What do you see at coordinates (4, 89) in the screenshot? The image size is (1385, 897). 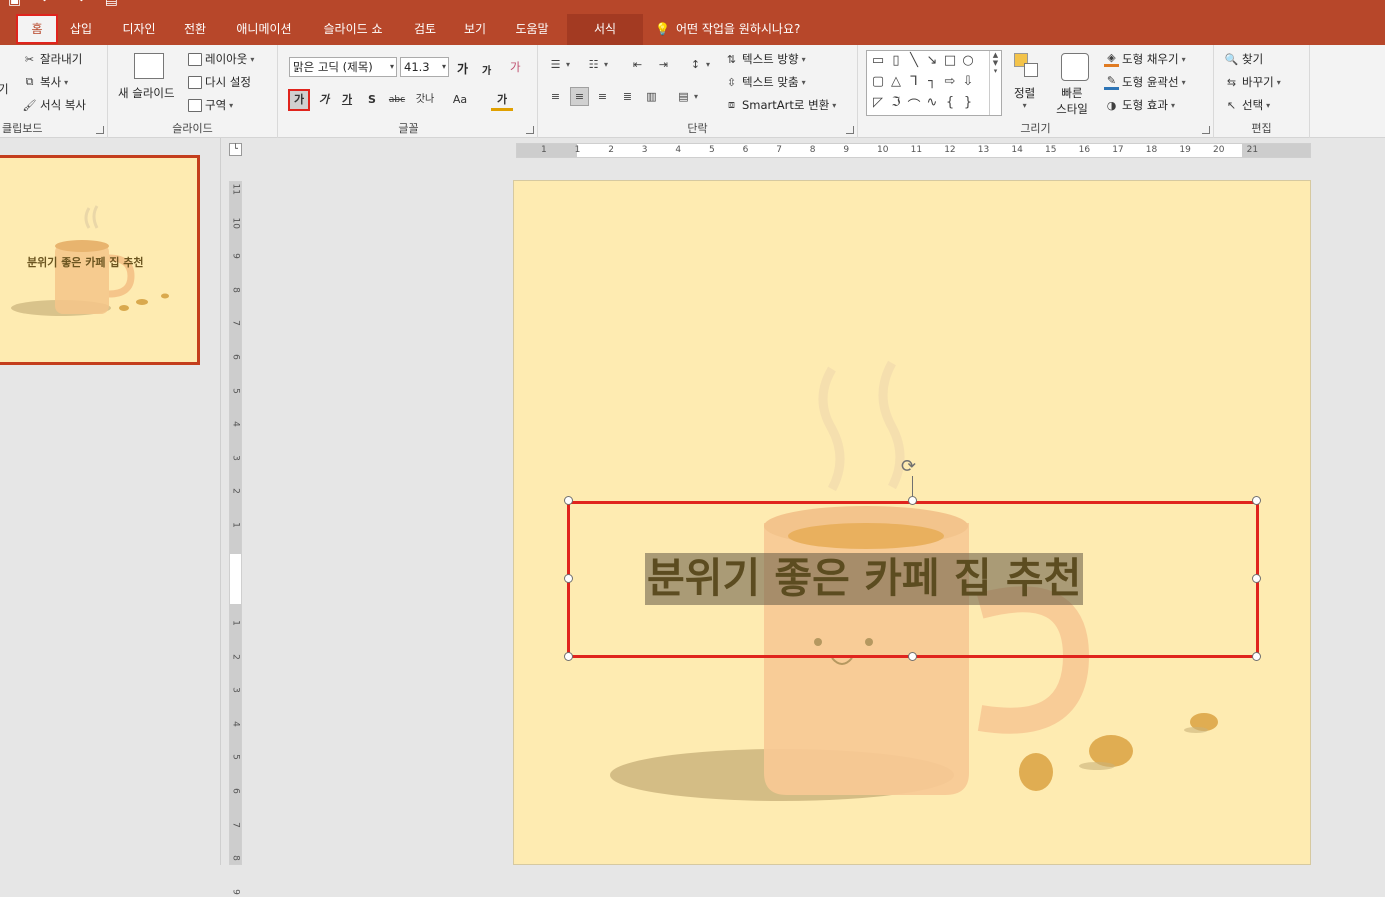 I see `paste-label: 기` at bounding box center [4, 89].